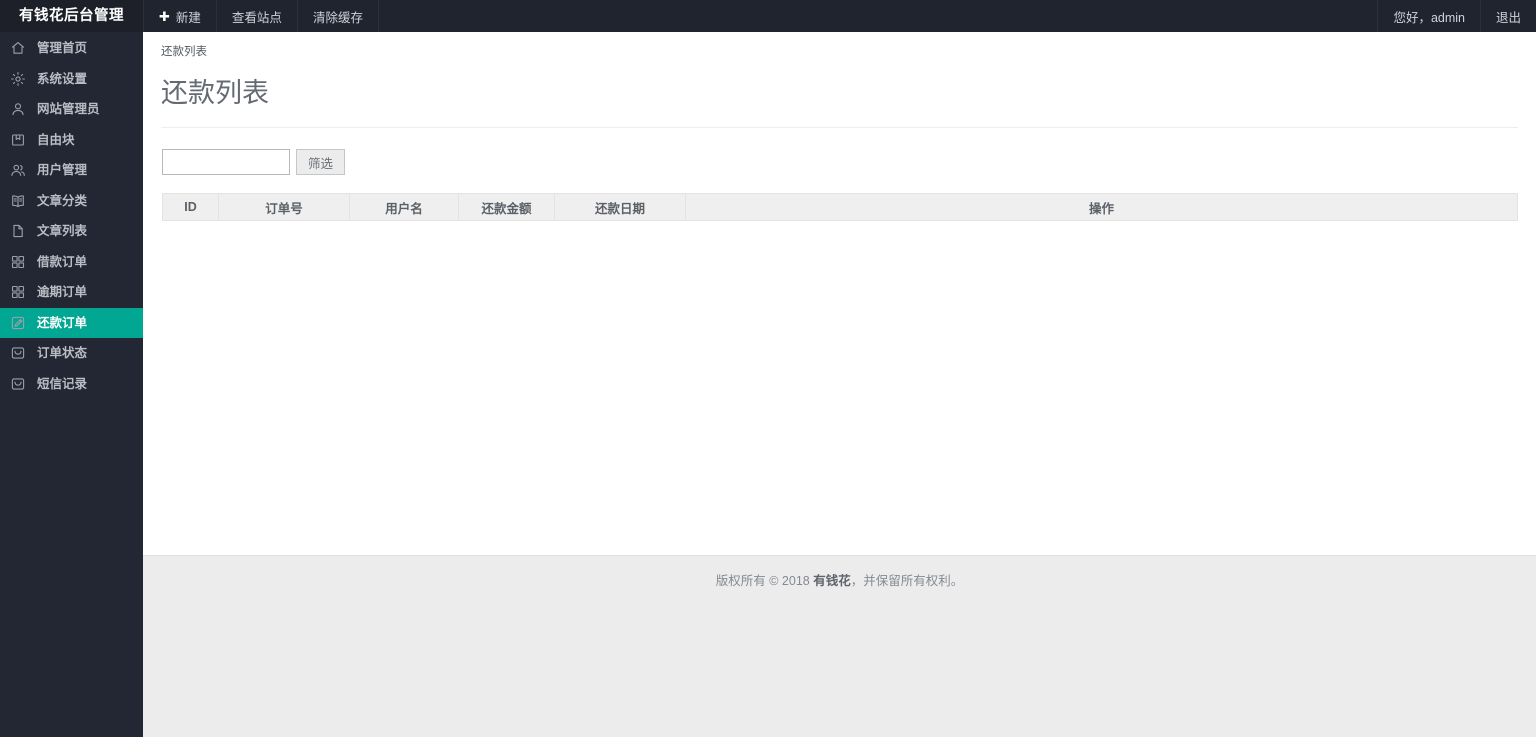 Image resolution: width=1536 pixels, height=737 pixels. I want to click on top-bar-right: 您好，admin 退出, so click(1456, 16).